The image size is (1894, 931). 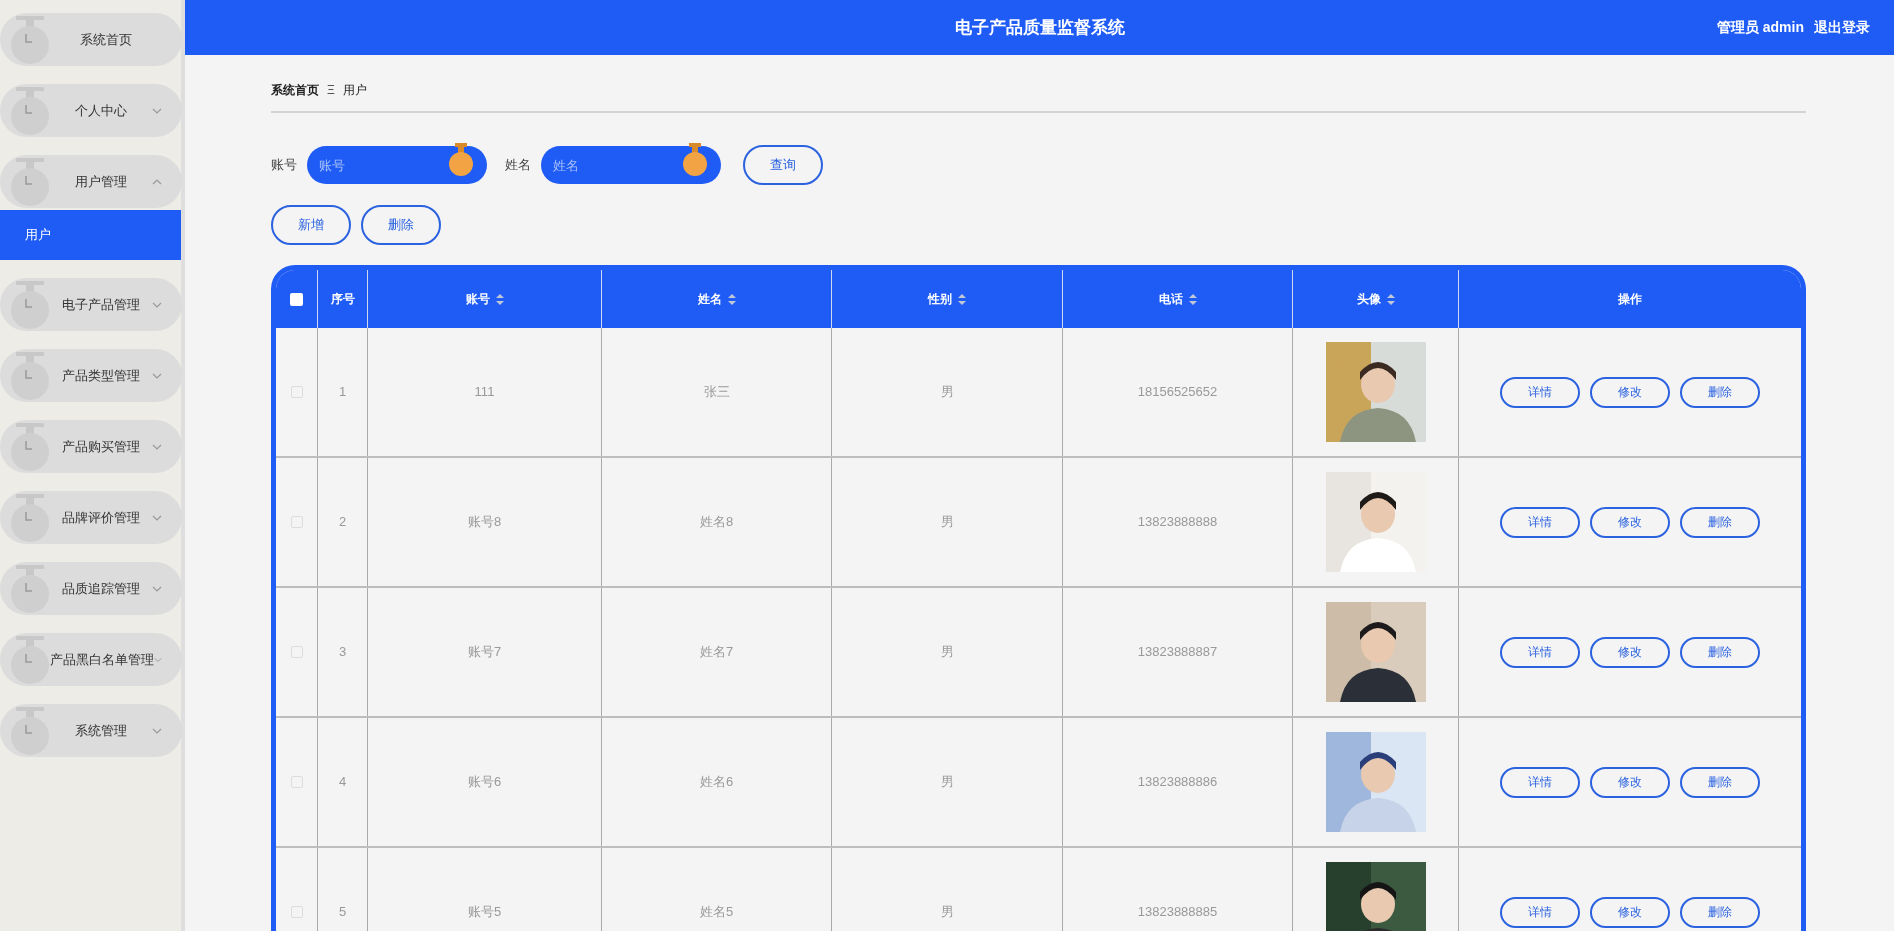 I want to click on menu-label: 系统首页, so click(x=106, y=39).